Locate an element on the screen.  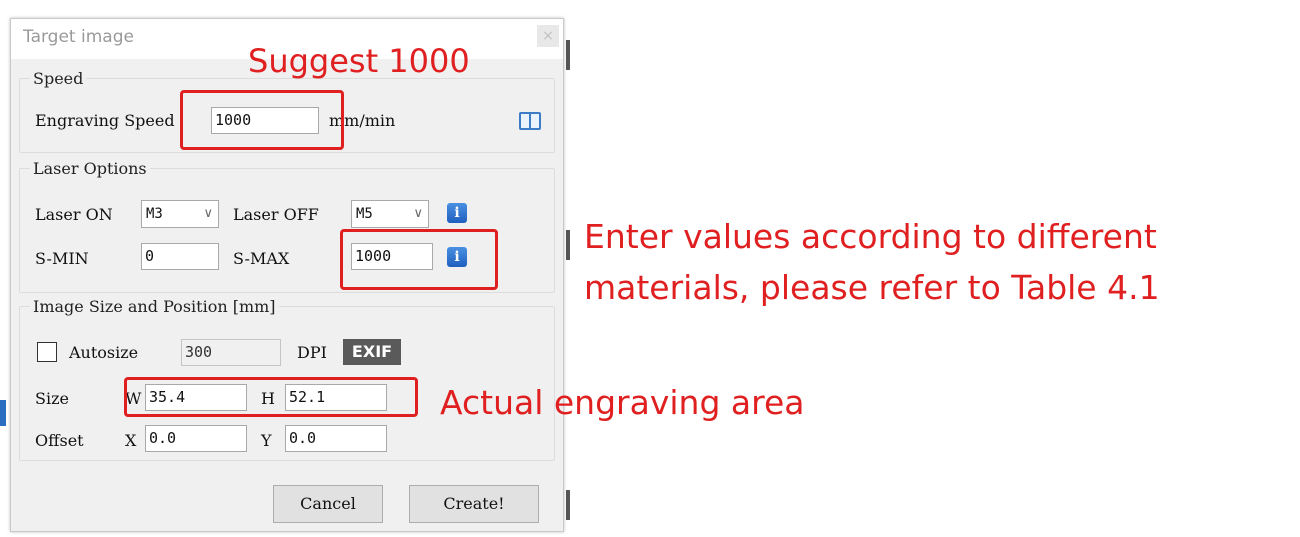
s-max-label: S-MAX is located at coordinates (261, 258).